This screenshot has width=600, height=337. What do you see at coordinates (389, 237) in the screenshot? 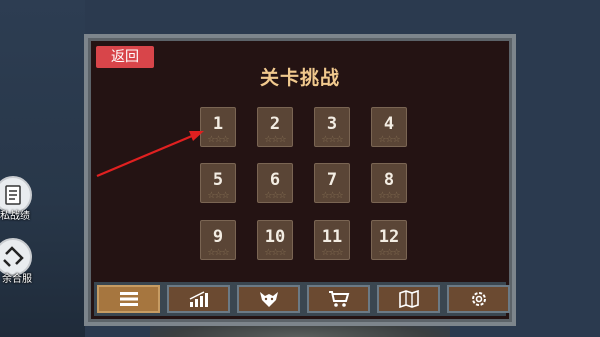
I see `level-number: 12` at bounding box center [389, 237].